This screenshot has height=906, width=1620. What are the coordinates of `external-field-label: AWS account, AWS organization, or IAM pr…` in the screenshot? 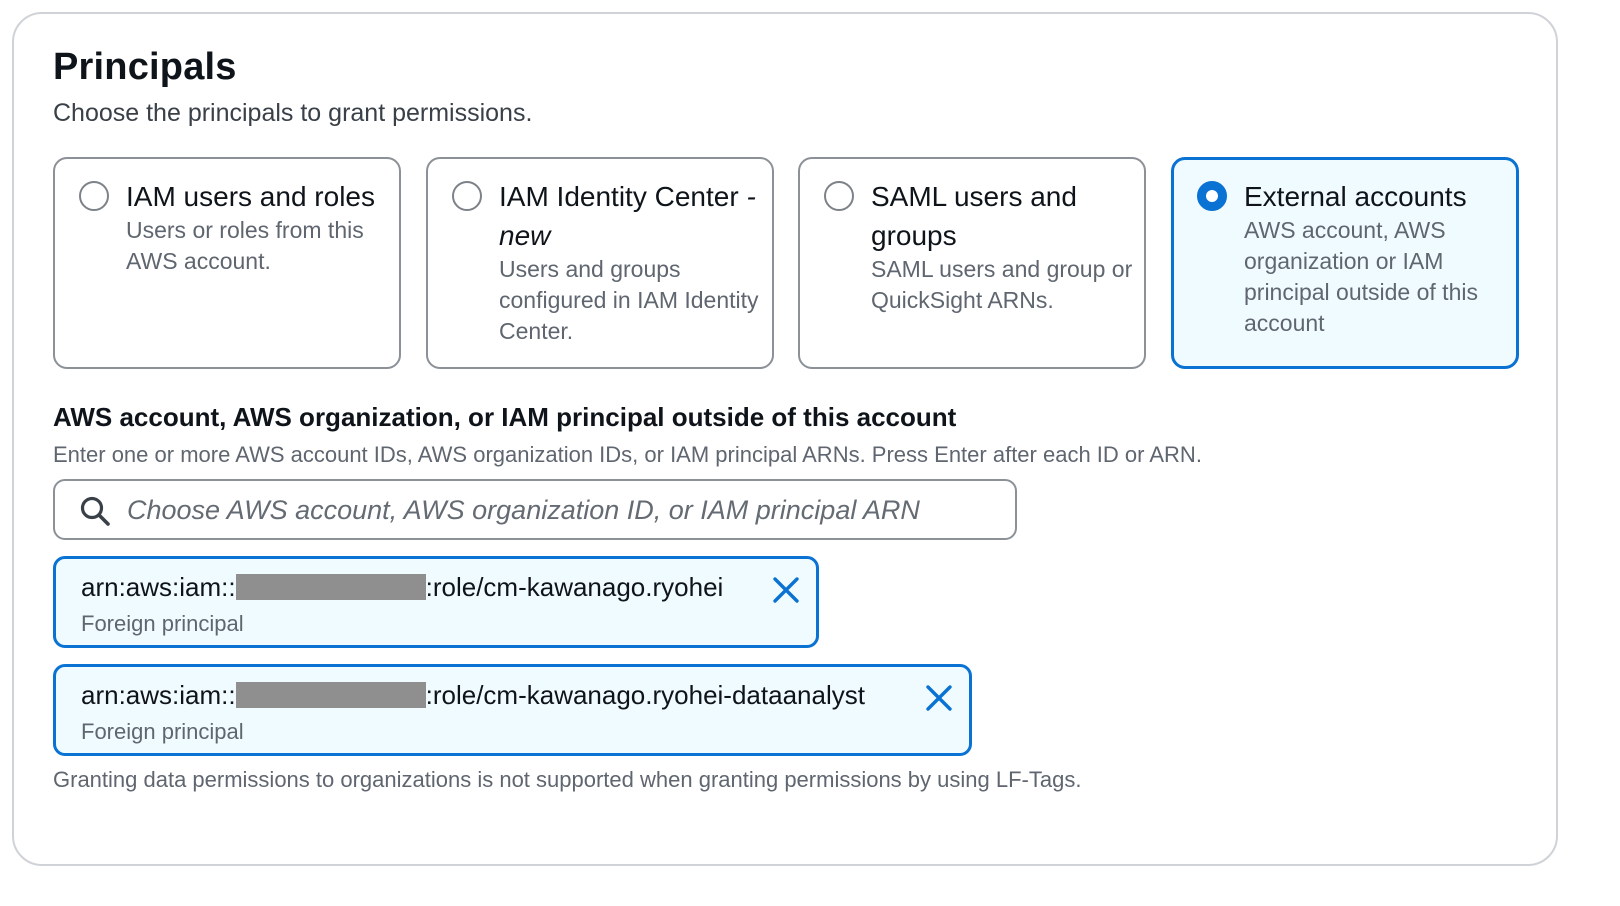 It's located at (505, 417).